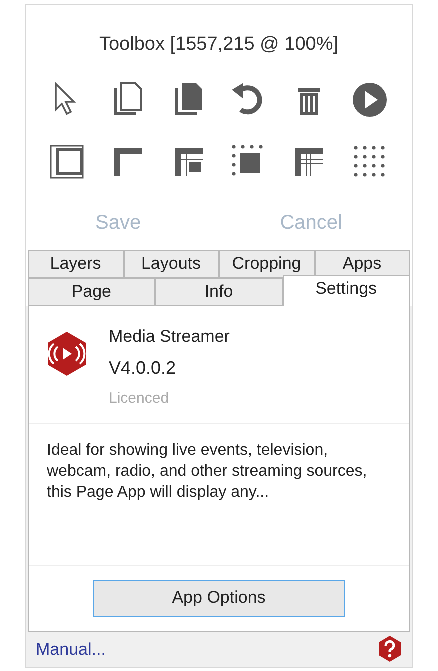 This screenshot has width=438, height=671. I want to click on tab: Layouts, so click(171, 264).